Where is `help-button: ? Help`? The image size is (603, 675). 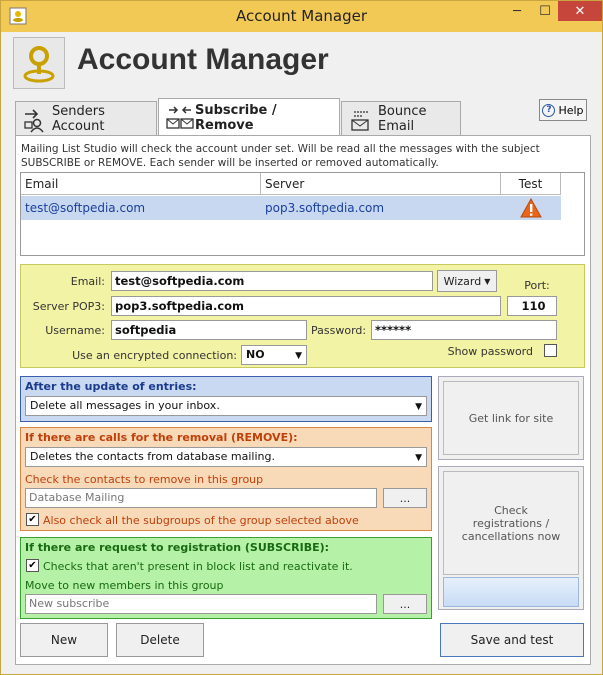
help-button: ? Help is located at coordinates (563, 110).